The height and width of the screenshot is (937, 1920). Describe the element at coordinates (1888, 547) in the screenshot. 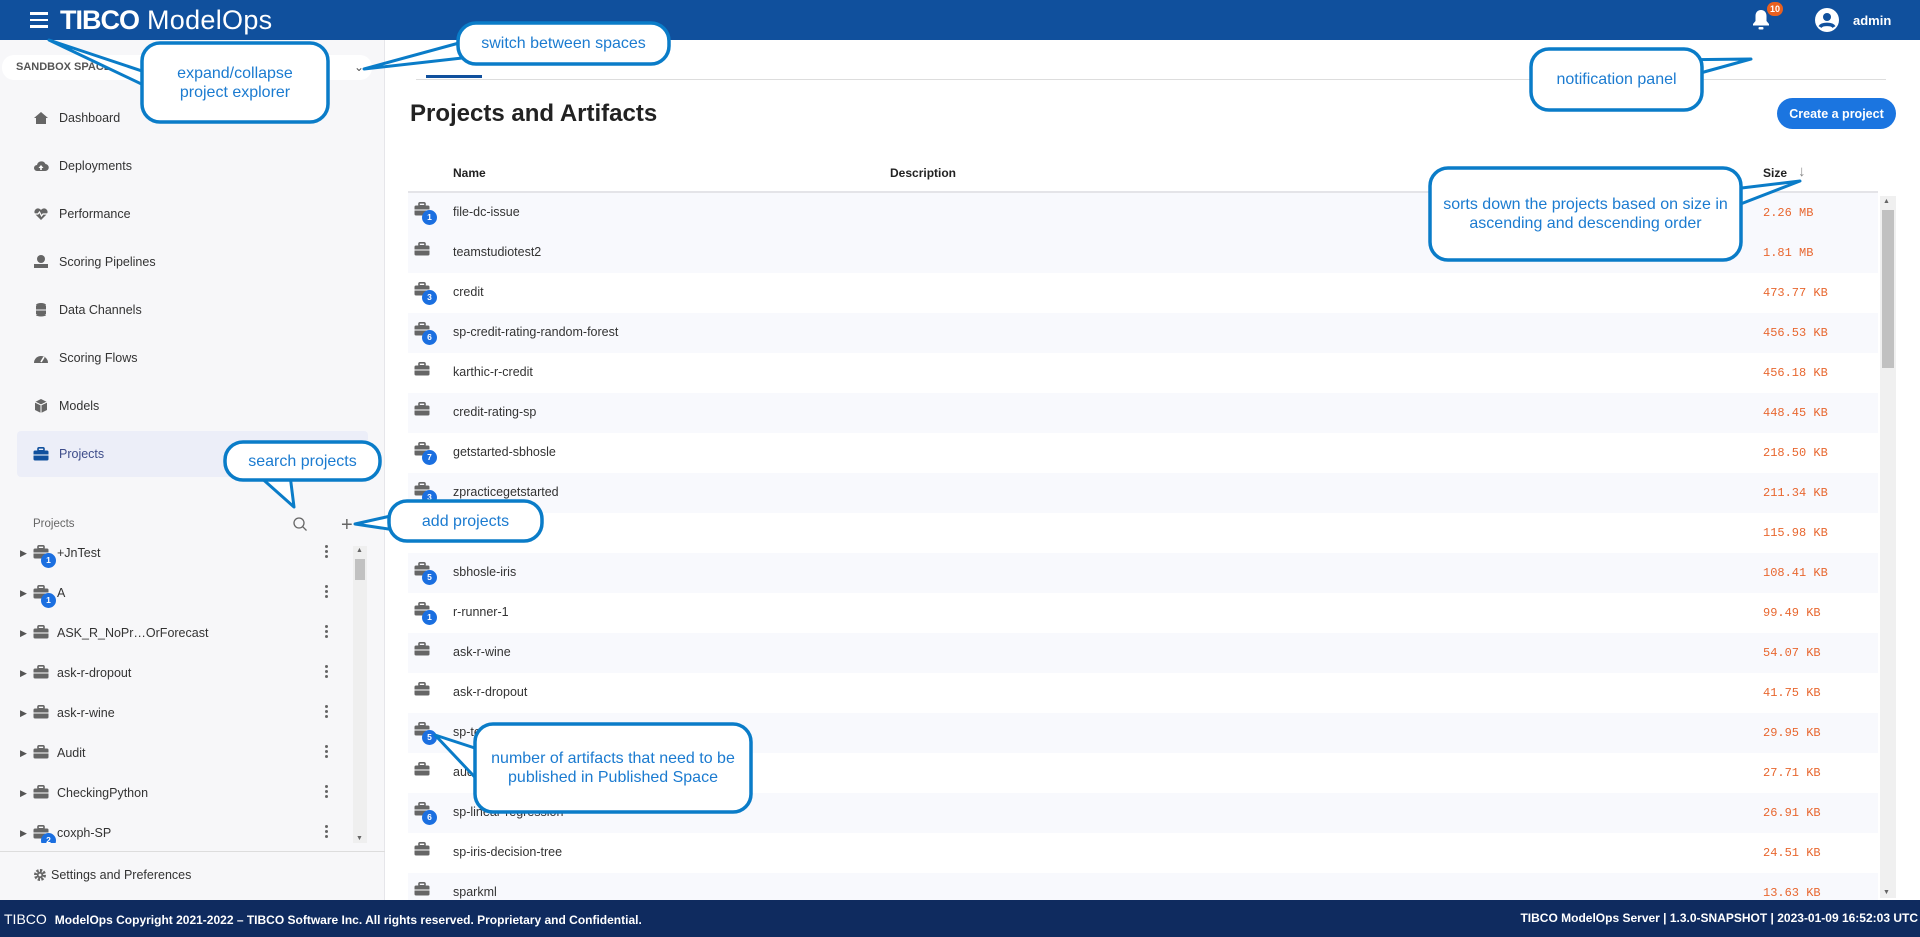

I see `table-scrollbar: ▲ ▼` at that location.